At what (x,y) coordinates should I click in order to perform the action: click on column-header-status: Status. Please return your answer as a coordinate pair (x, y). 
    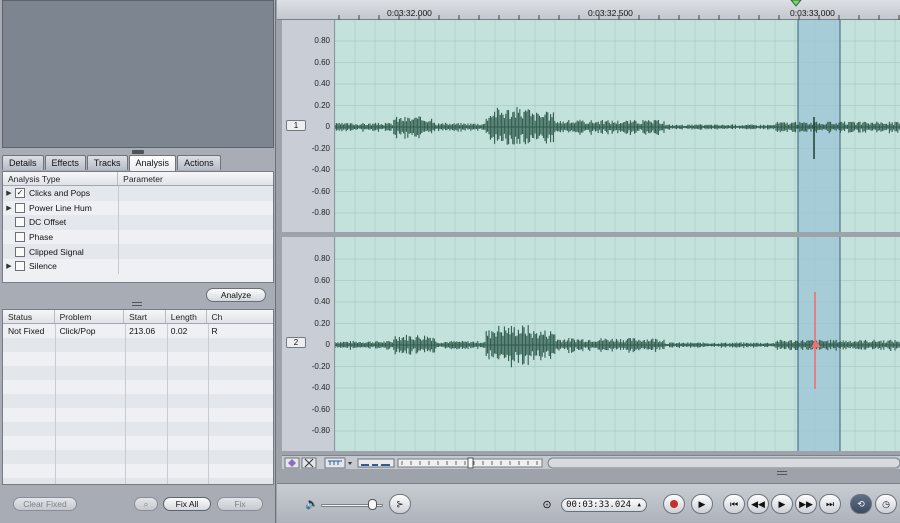
    Looking at the image, I should click on (29, 316).